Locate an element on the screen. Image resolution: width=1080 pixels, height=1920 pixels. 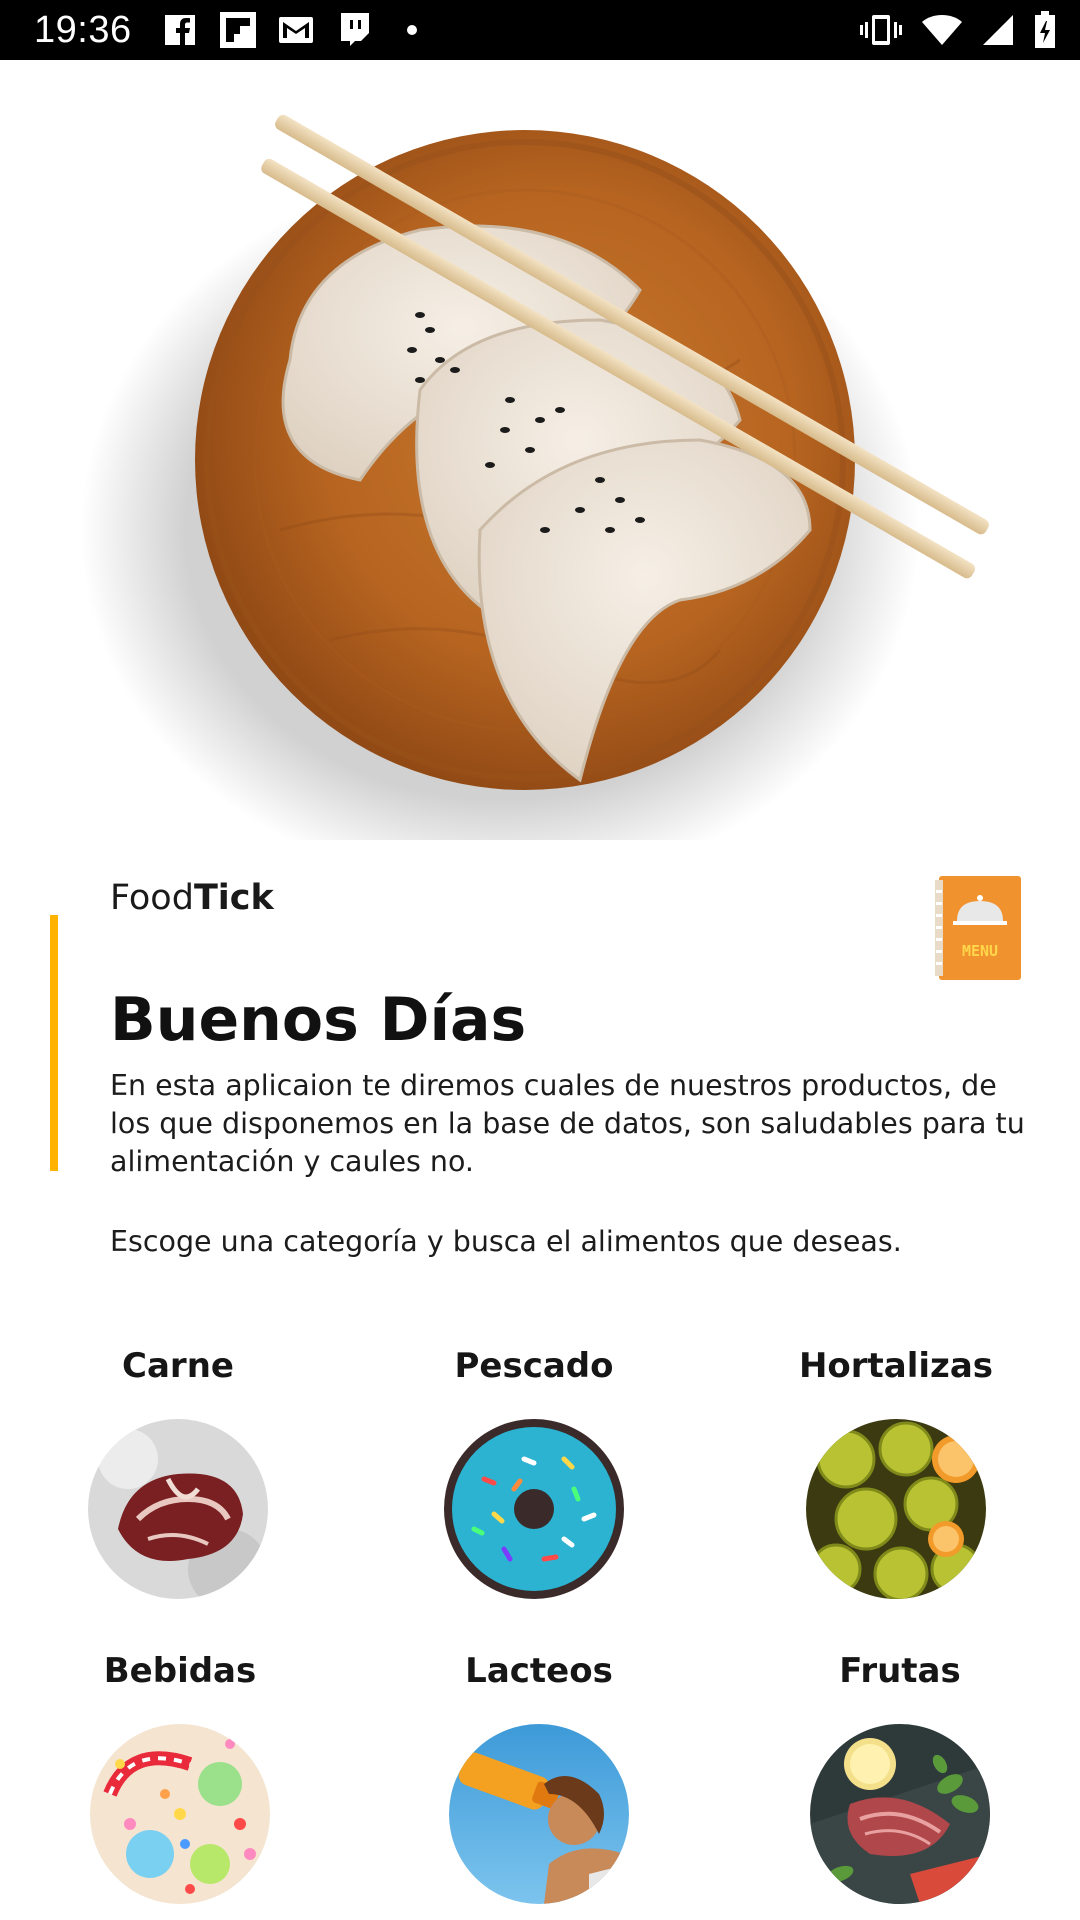
wifi-icon is located at coordinates (942, 30).